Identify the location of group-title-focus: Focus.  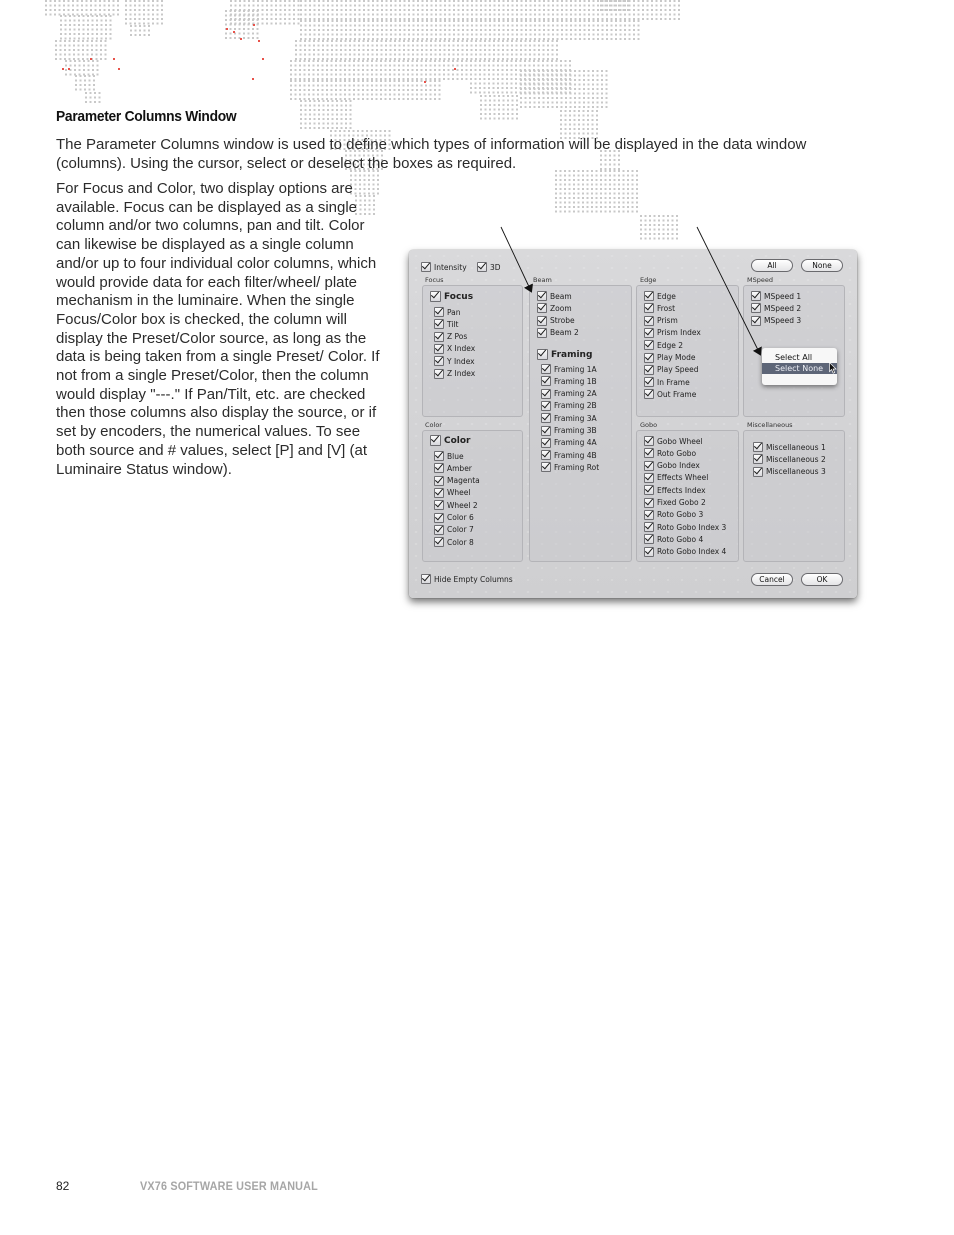
(434, 280).